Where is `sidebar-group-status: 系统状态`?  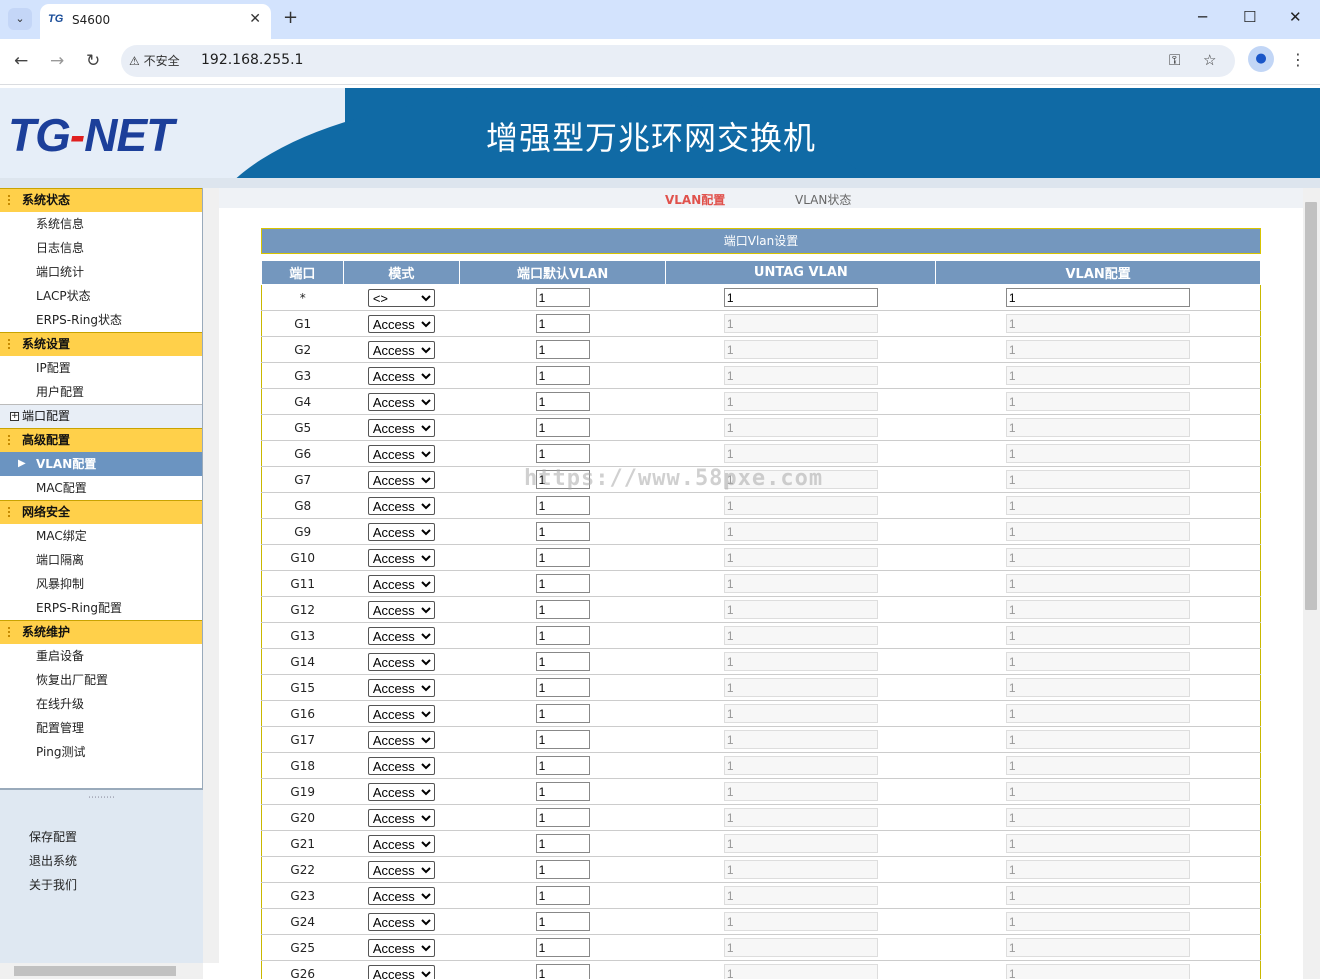 sidebar-group-status: 系统状态 is located at coordinates (101, 200).